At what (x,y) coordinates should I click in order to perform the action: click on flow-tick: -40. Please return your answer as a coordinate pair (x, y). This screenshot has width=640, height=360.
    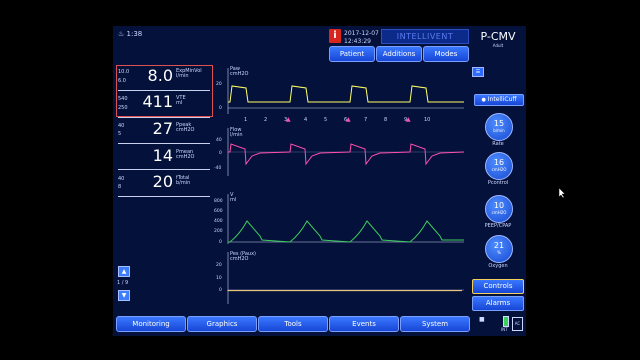
    Looking at the image, I should click on (218, 168).